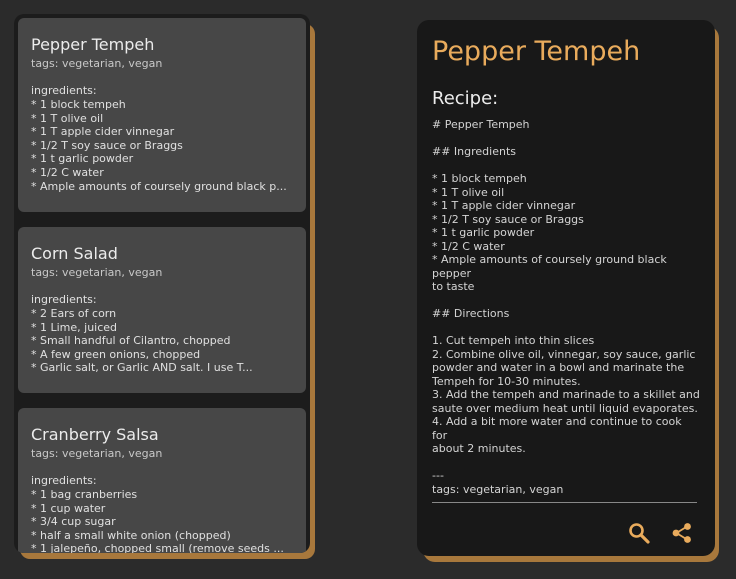 The height and width of the screenshot is (579, 736). What do you see at coordinates (74, 313) in the screenshot?
I see `card-ingredient: * 2 Ears of corn` at bounding box center [74, 313].